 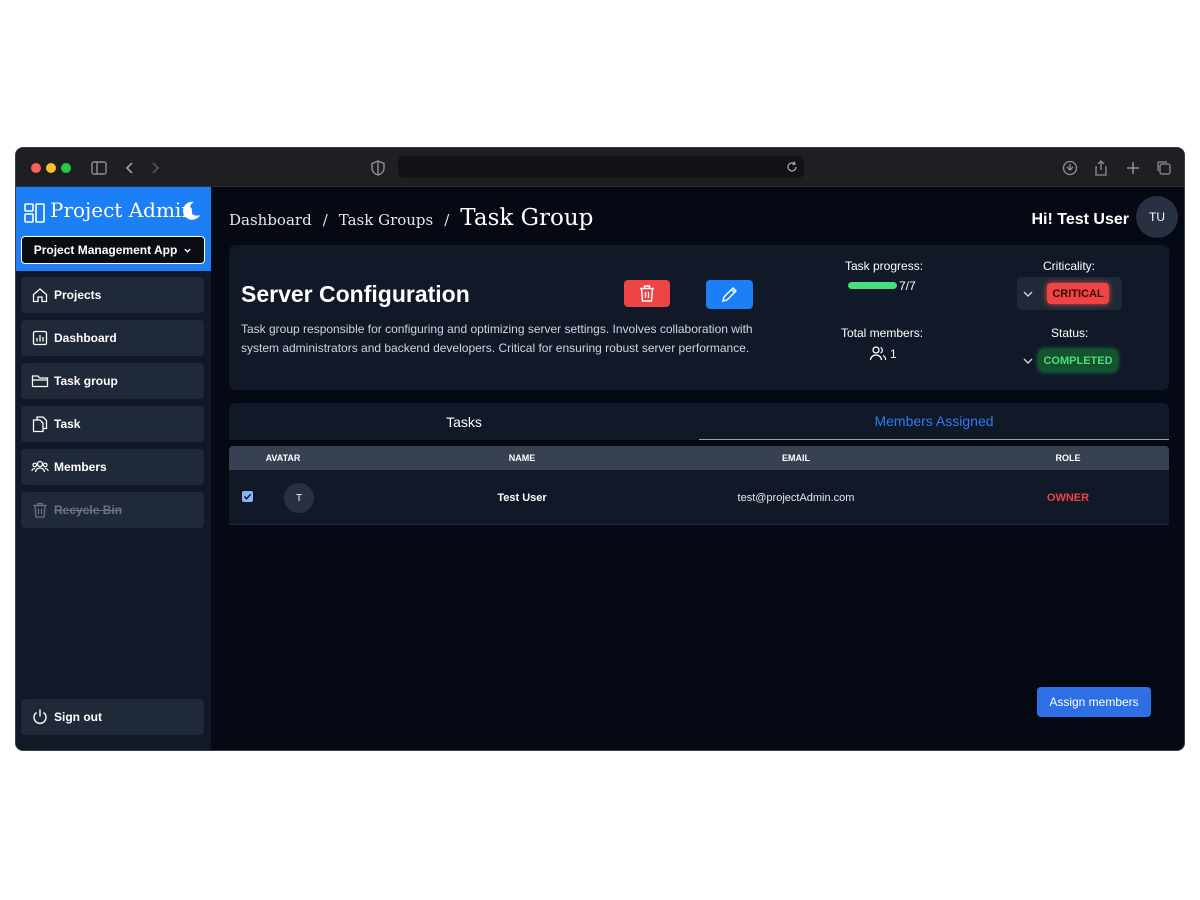 What do you see at coordinates (1070, 168) in the screenshot?
I see `download-icon` at bounding box center [1070, 168].